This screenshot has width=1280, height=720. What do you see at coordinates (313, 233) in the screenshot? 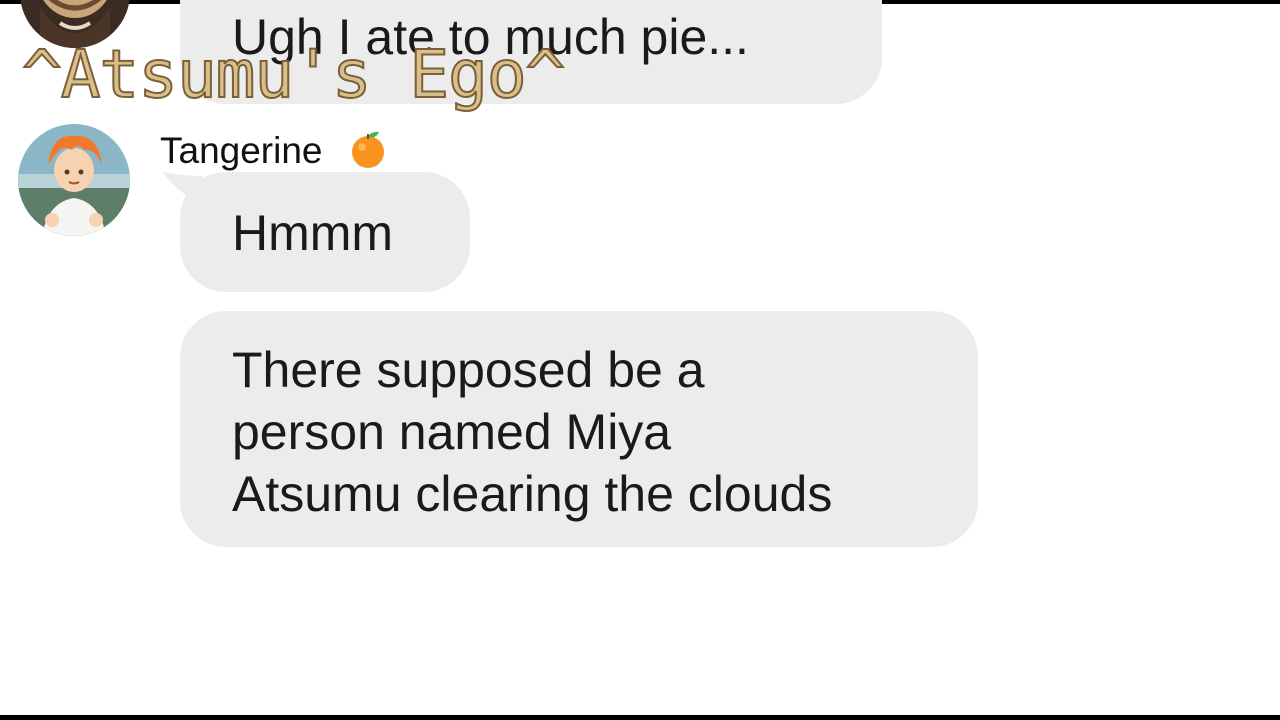
I see `message-text: Hmmm` at bounding box center [313, 233].